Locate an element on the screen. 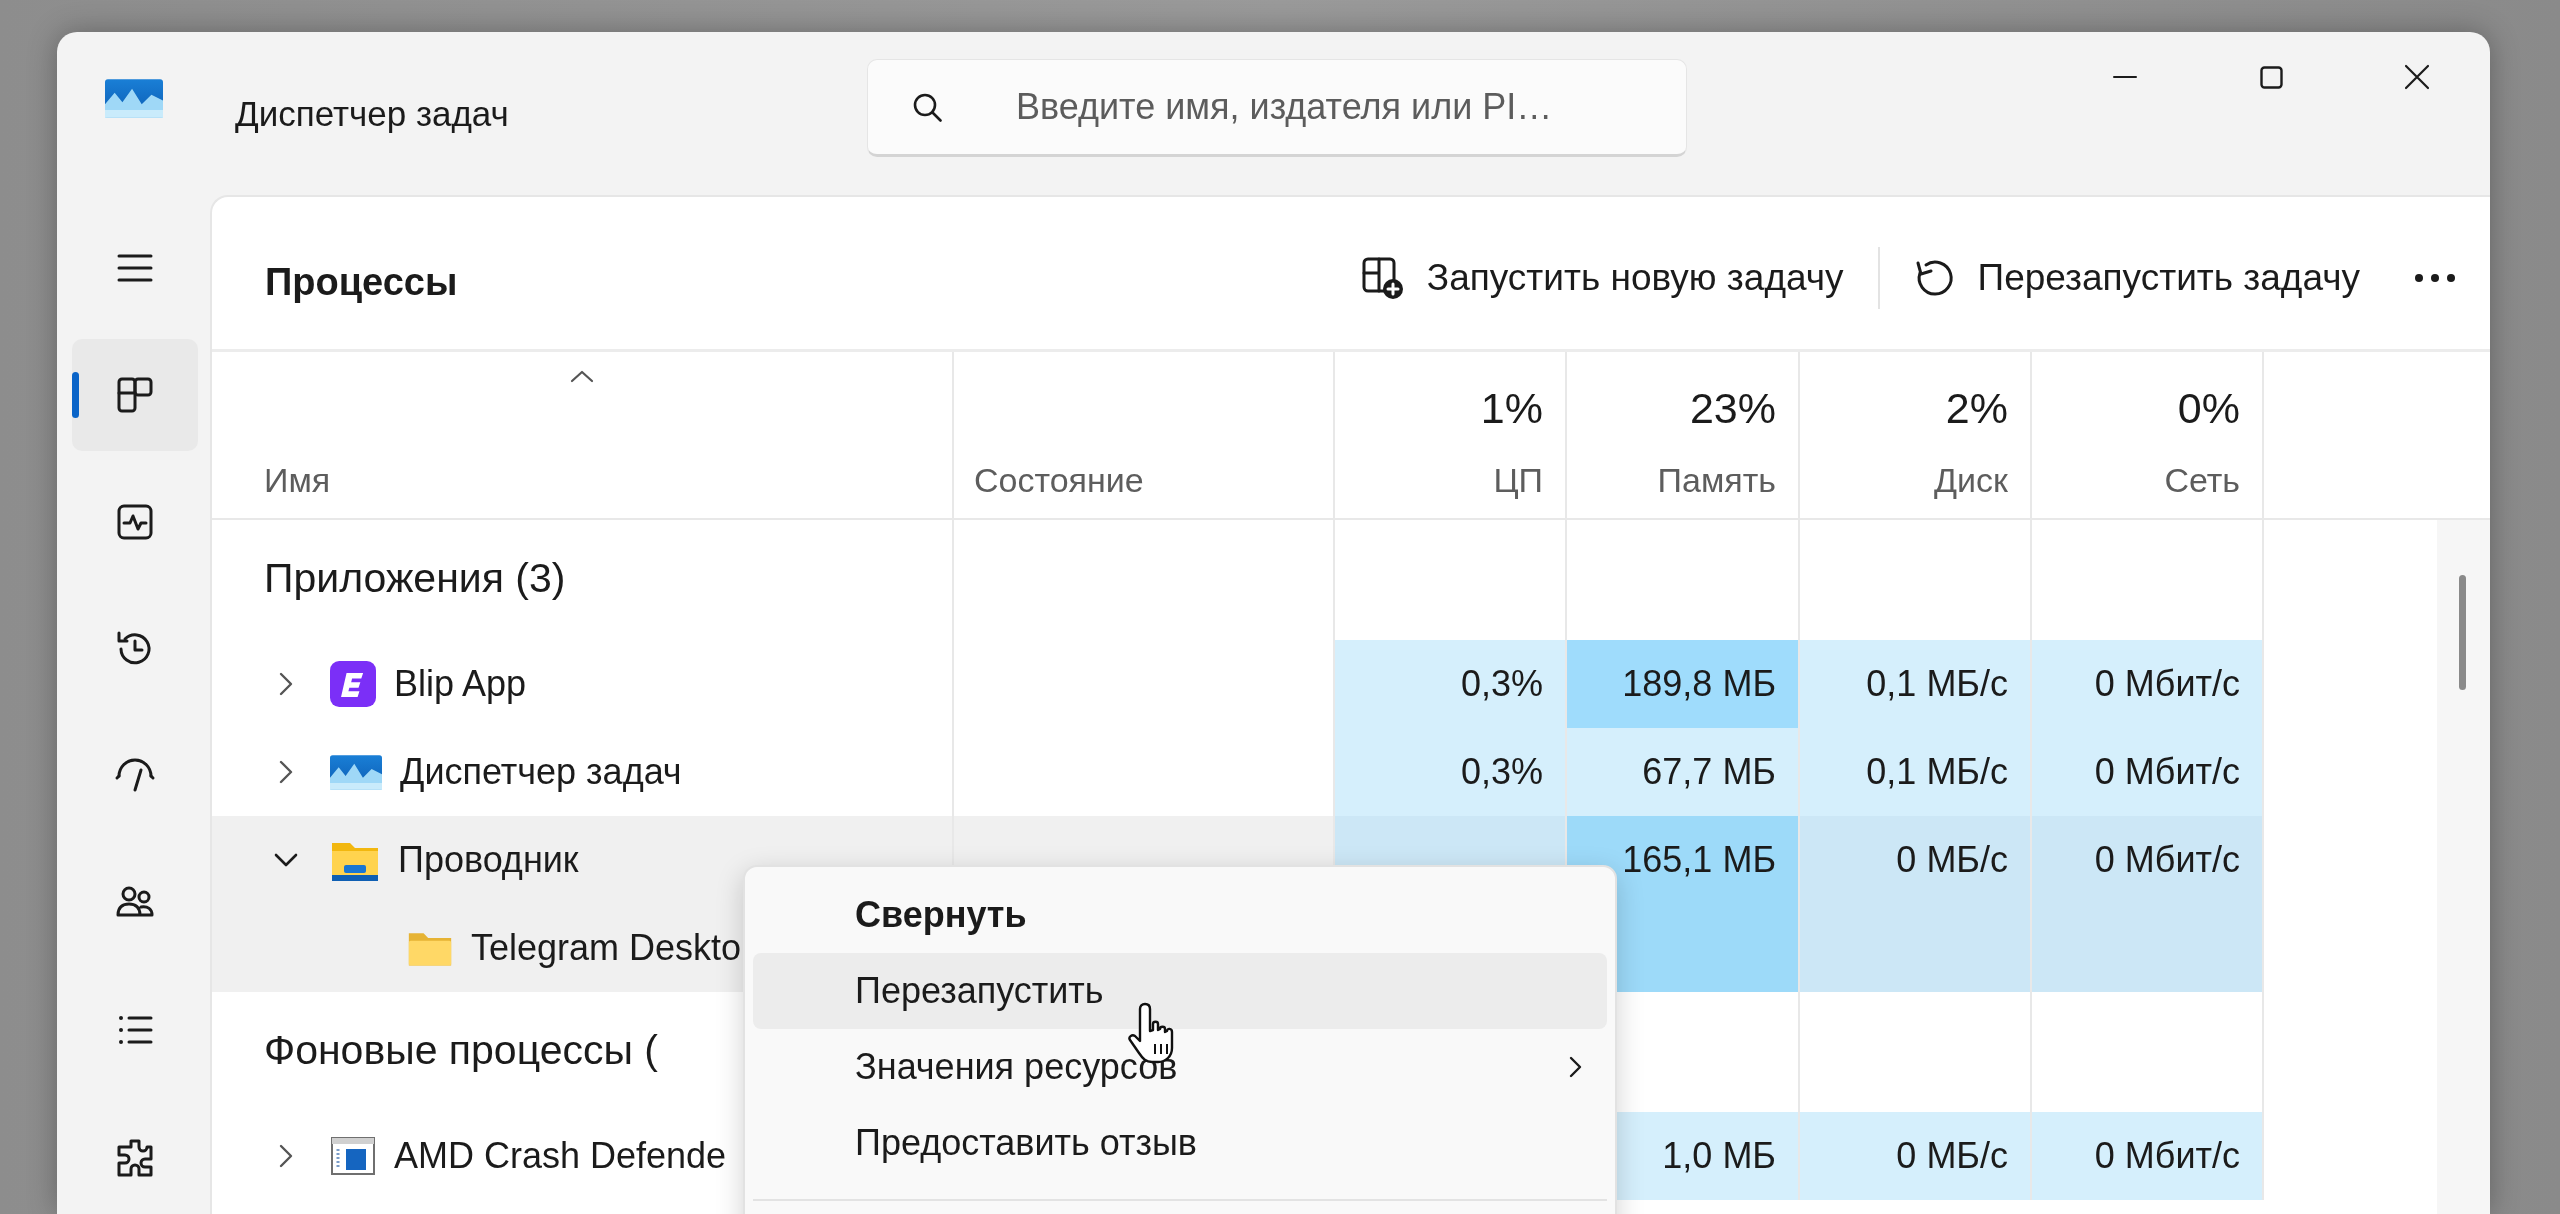  column-header: 23% Память is located at coordinates (1683, 436).